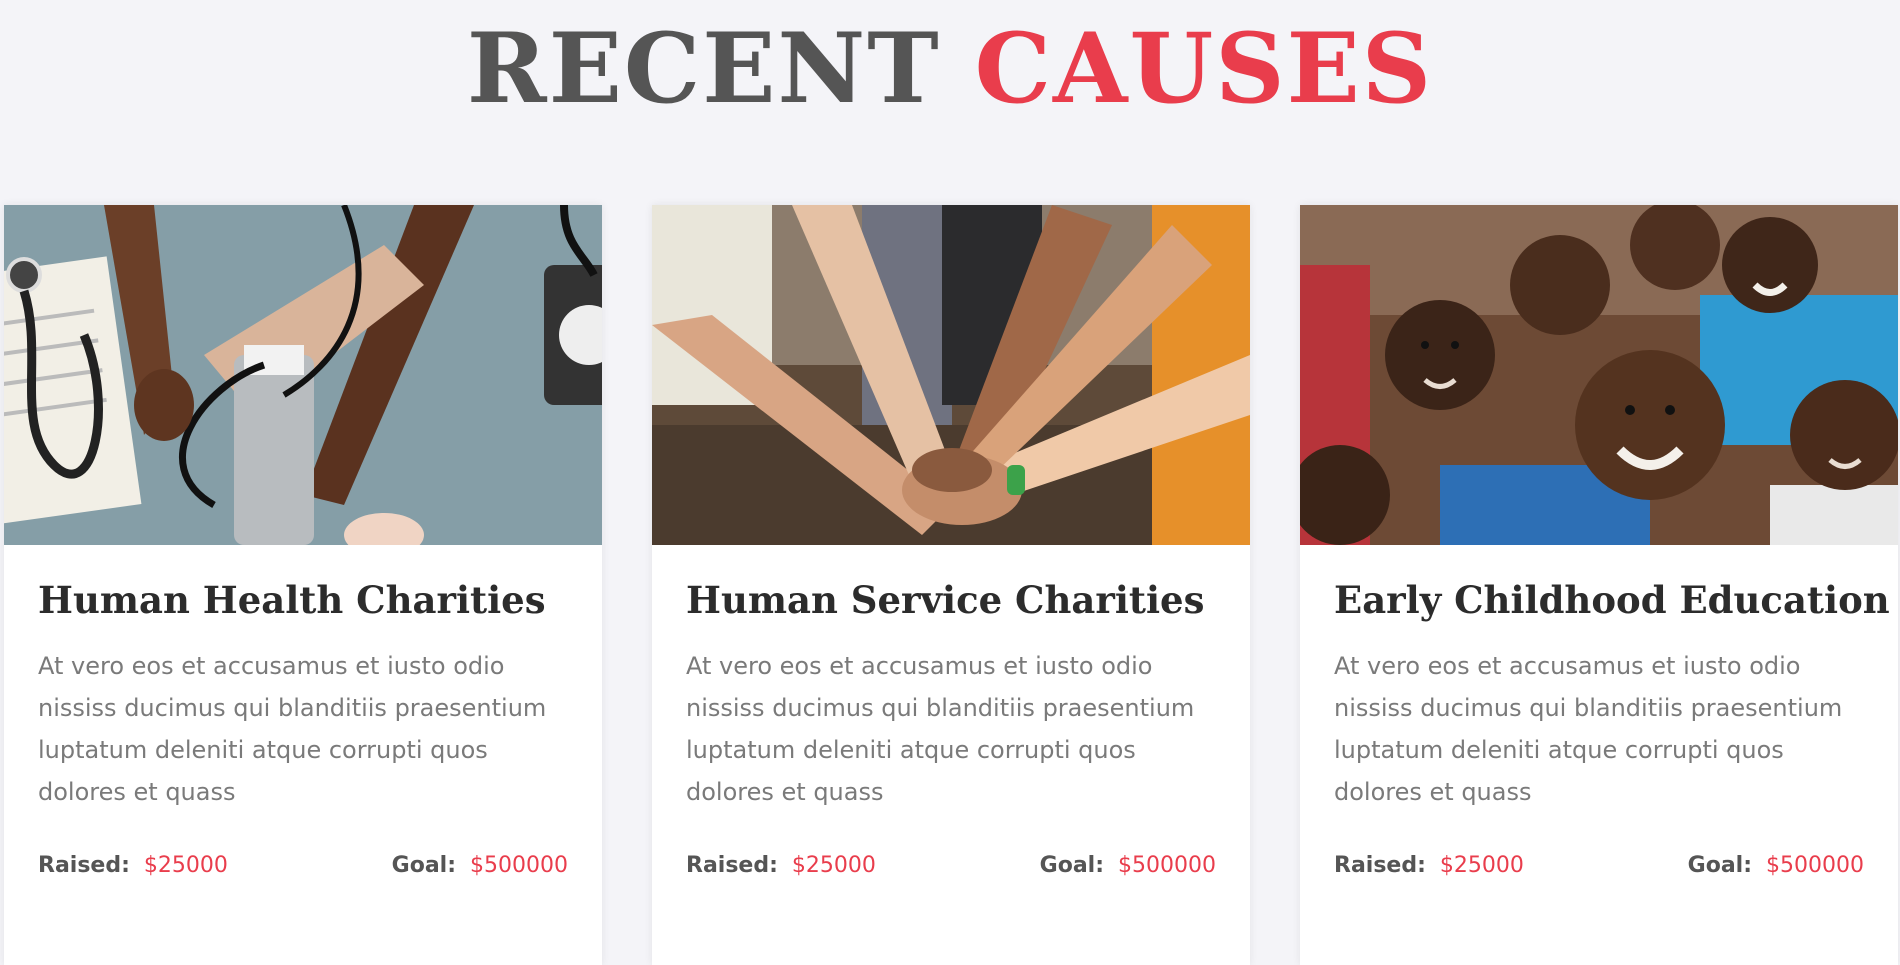 The height and width of the screenshot is (965, 1900). I want to click on cause-title: Human Service Charities, so click(951, 600).